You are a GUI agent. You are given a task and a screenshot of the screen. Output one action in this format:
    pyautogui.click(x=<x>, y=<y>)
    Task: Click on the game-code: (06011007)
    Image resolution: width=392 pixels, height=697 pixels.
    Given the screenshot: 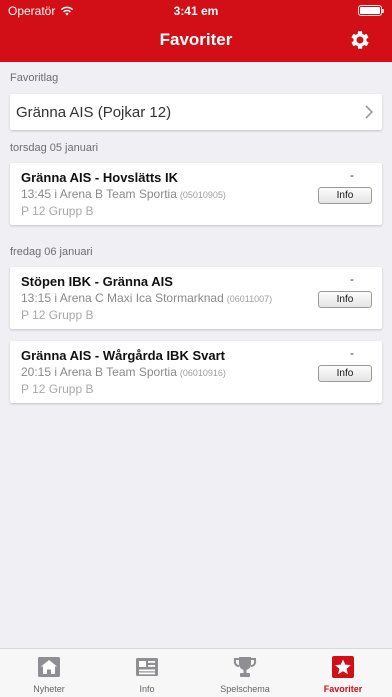 What is the action you would take?
    pyautogui.click(x=249, y=299)
    